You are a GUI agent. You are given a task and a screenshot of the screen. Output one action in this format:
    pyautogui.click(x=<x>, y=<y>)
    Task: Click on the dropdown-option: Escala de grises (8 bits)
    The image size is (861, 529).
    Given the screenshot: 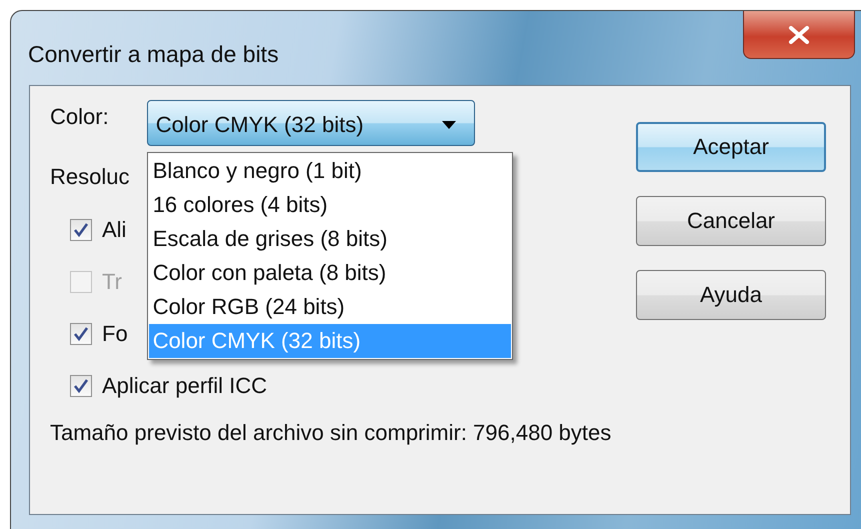 What is the action you would take?
    pyautogui.click(x=329, y=239)
    